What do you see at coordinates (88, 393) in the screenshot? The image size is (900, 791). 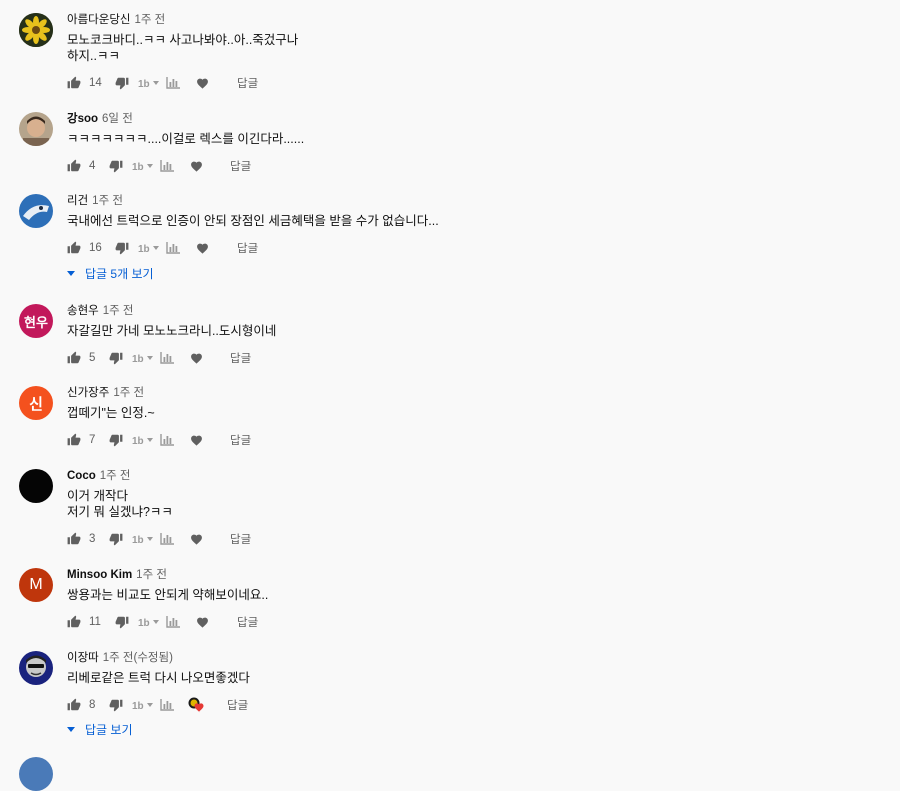 I see `comment-author: 신가장주` at bounding box center [88, 393].